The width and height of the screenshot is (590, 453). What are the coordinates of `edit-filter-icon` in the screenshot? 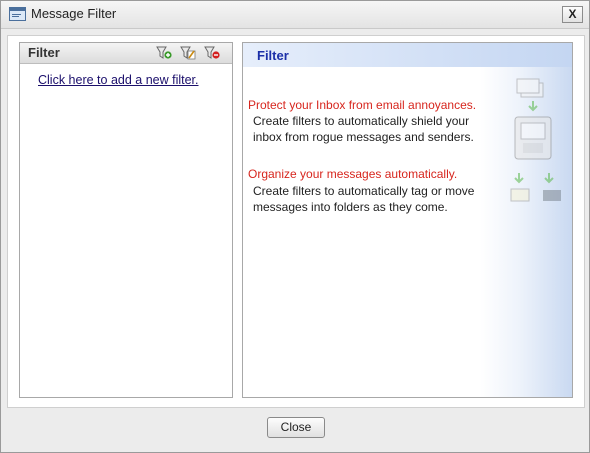 It's located at (188, 53).